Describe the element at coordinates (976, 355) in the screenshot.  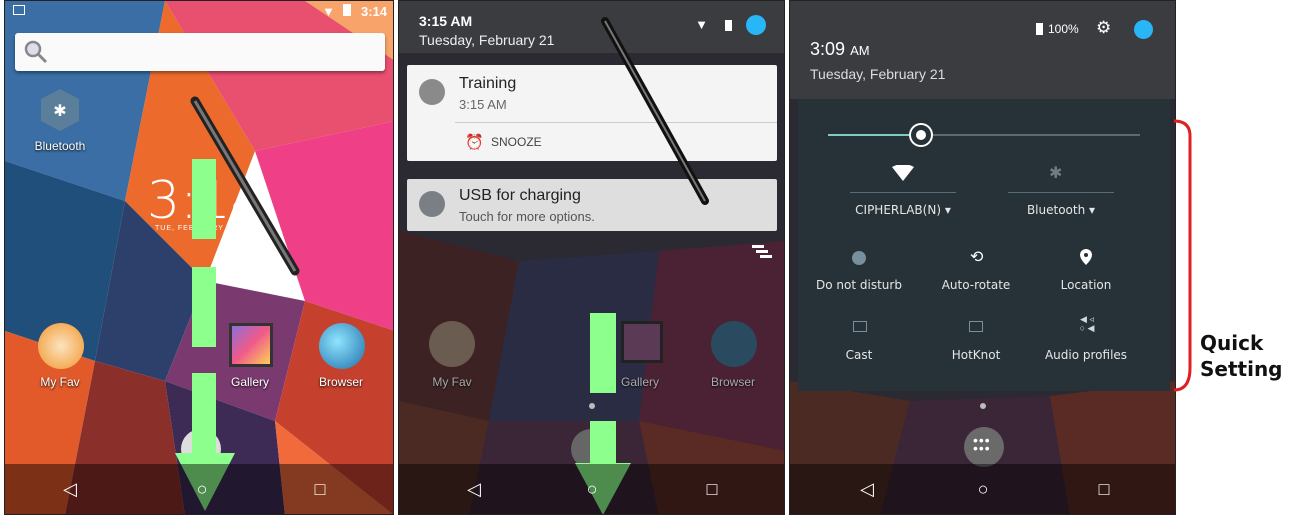
I see `tile-label-hotknot: HotKnot` at that location.